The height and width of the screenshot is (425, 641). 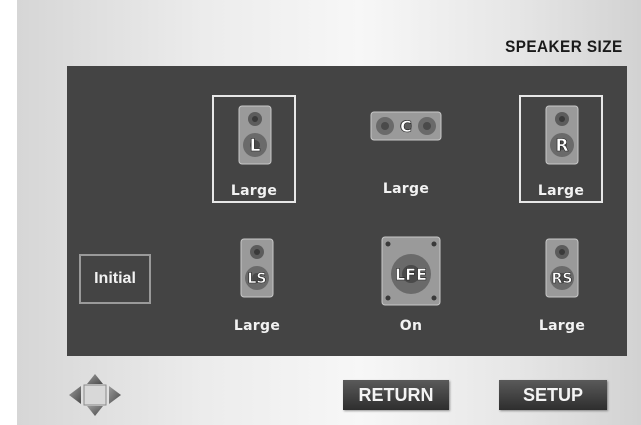 I want to click on speaker-icon: RS, so click(x=562, y=268).